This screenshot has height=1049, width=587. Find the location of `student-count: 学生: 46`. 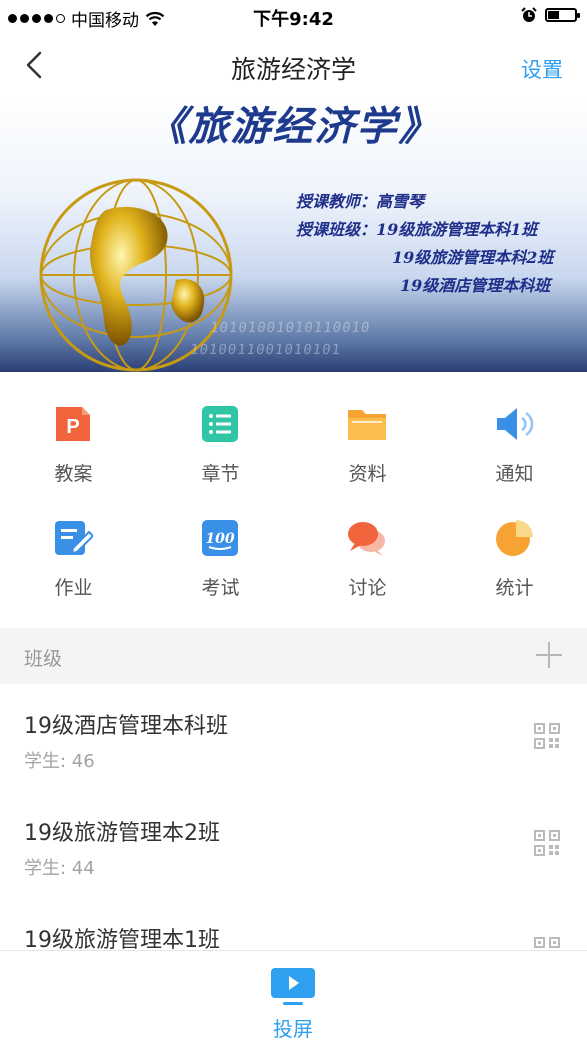

student-count: 学生: 46 is located at coordinates (59, 761).